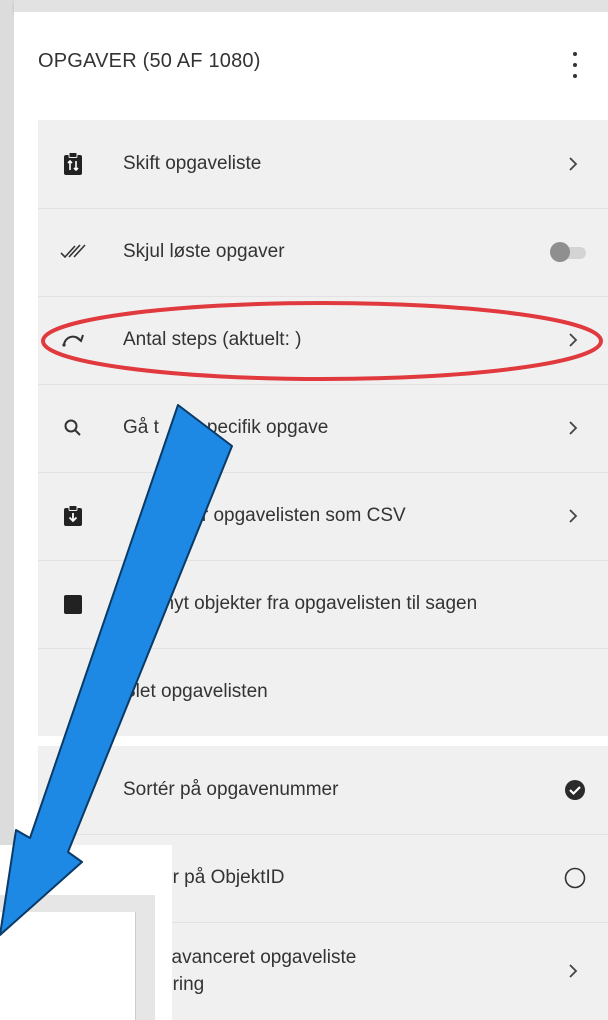  Describe the element at coordinates (570, 252) in the screenshot. I see `hide-solved-toggle` at that location.